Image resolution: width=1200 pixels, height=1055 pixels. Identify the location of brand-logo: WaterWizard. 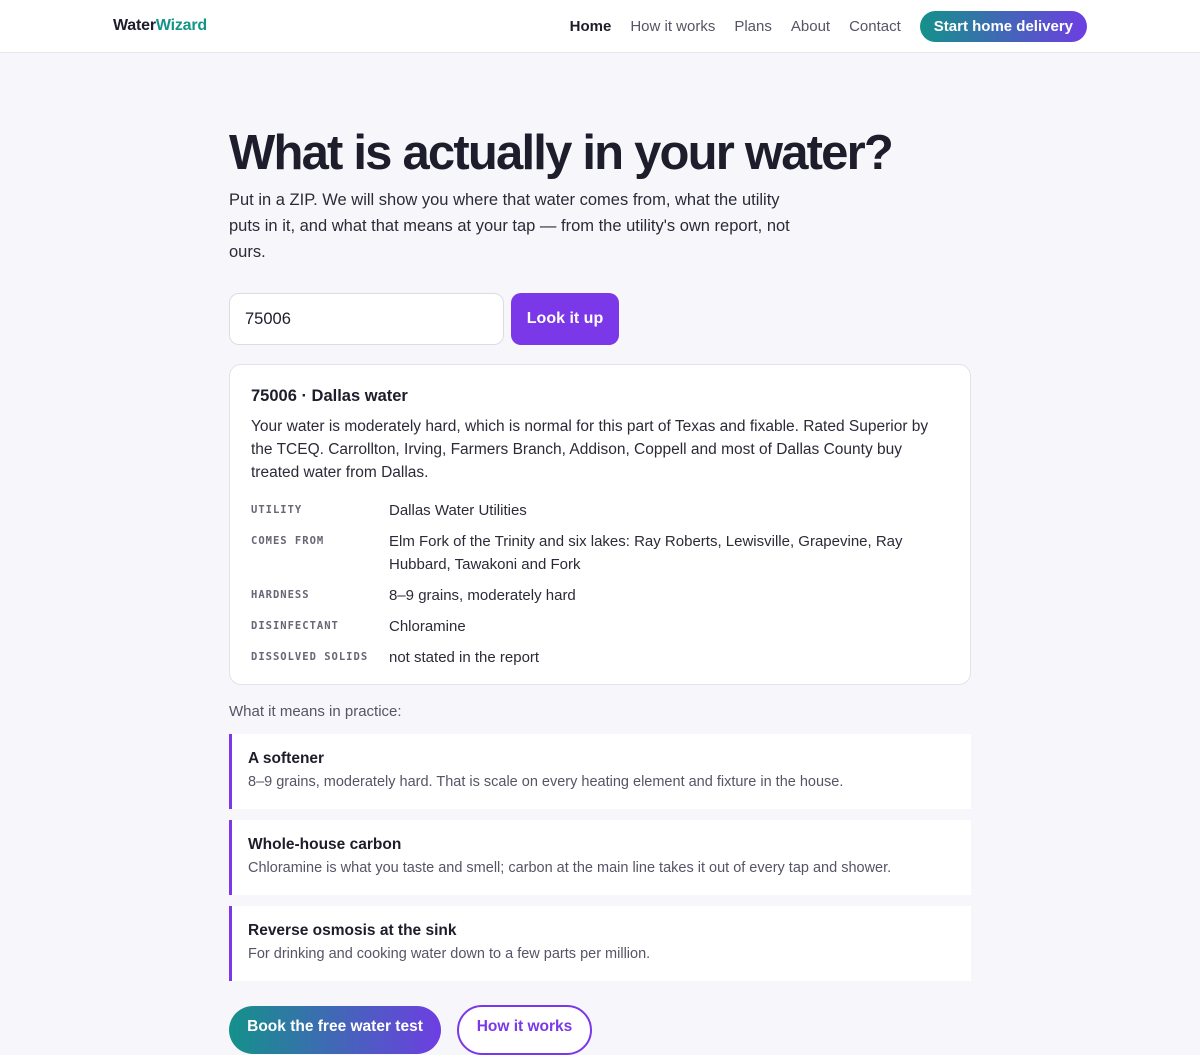
(160, 26).